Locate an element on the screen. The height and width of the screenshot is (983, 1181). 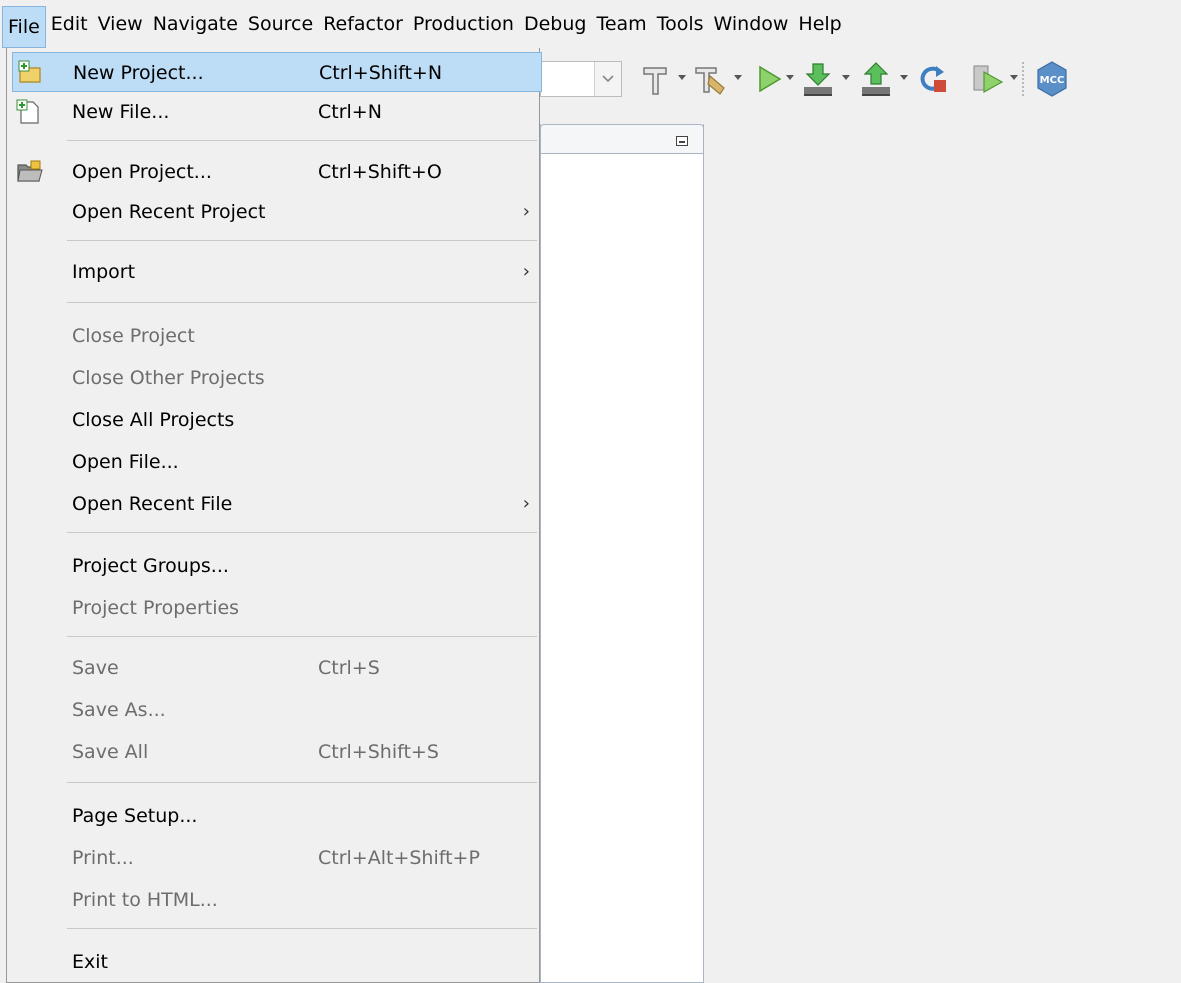
menu-source: Source is located at coordinates (280, 24).